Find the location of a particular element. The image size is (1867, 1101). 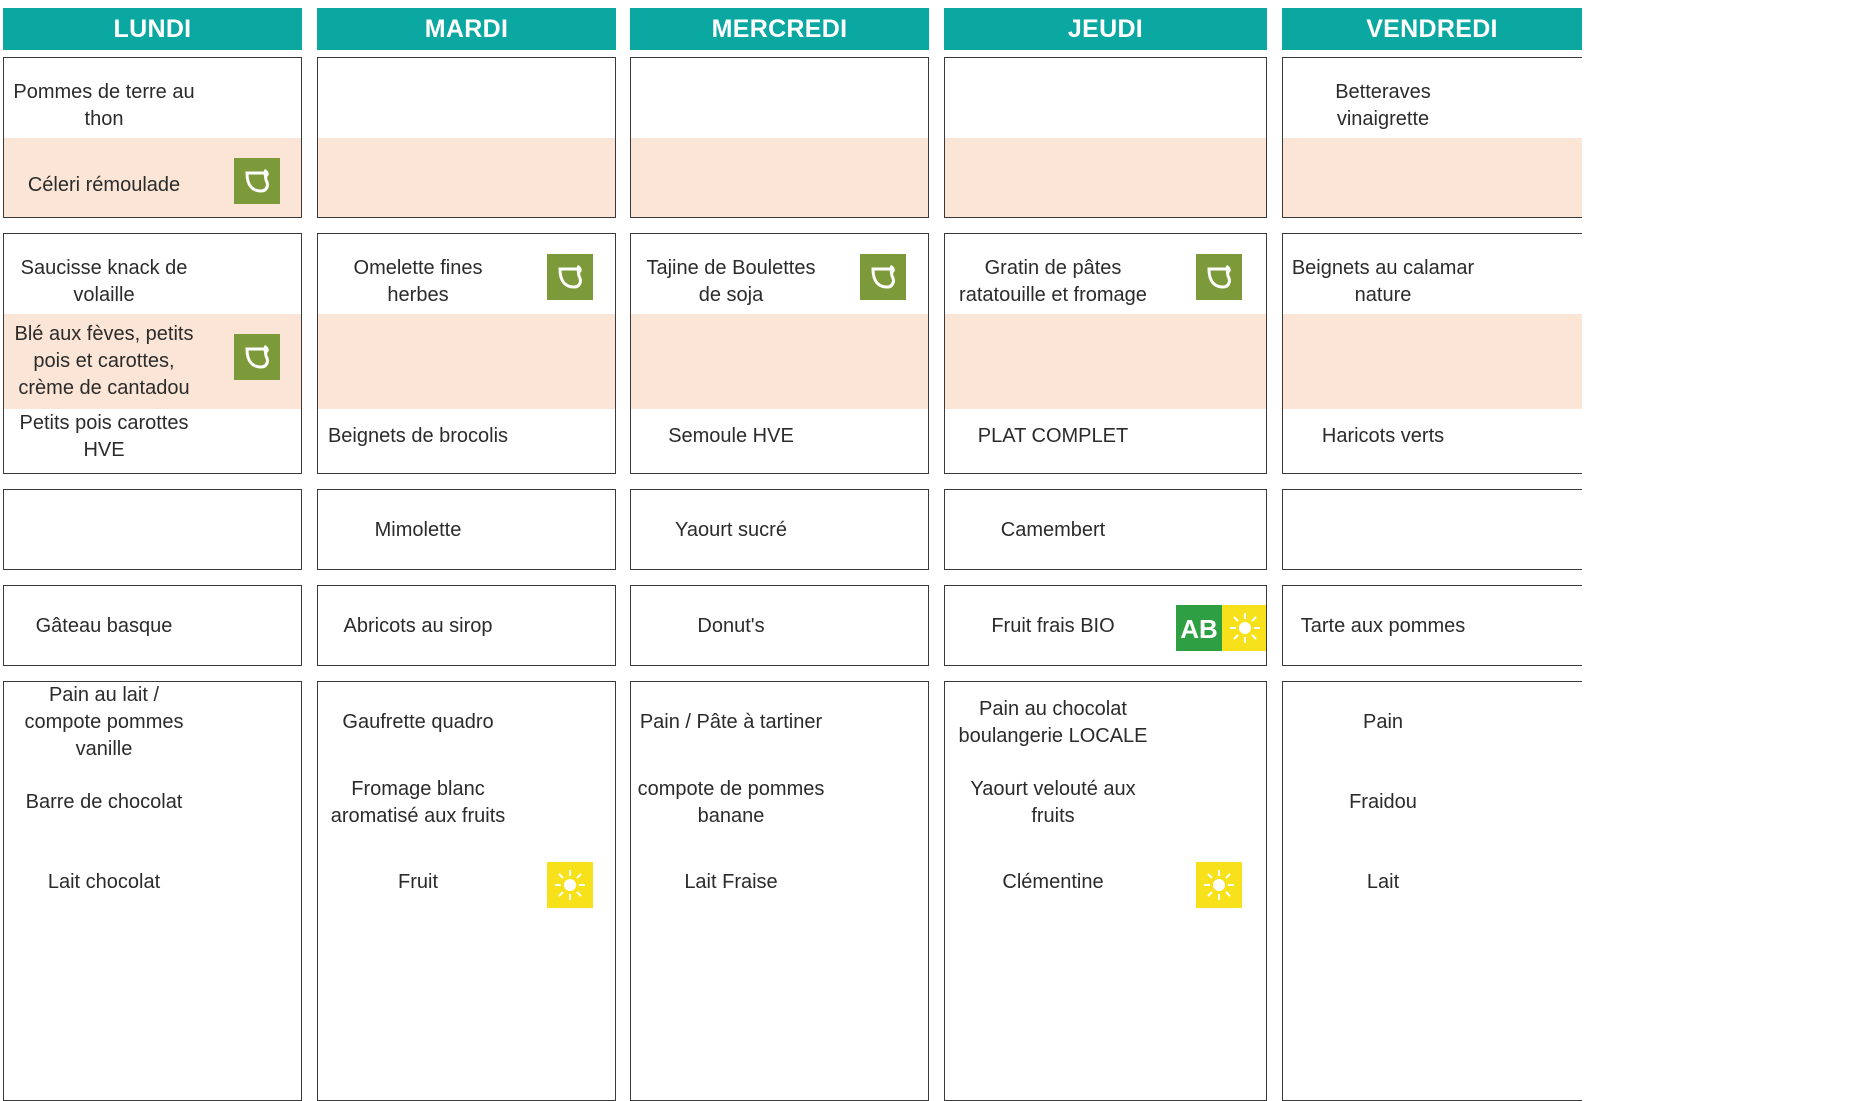

dessert-box: Tarte aux pommes is located at coordinates (1432, 625).